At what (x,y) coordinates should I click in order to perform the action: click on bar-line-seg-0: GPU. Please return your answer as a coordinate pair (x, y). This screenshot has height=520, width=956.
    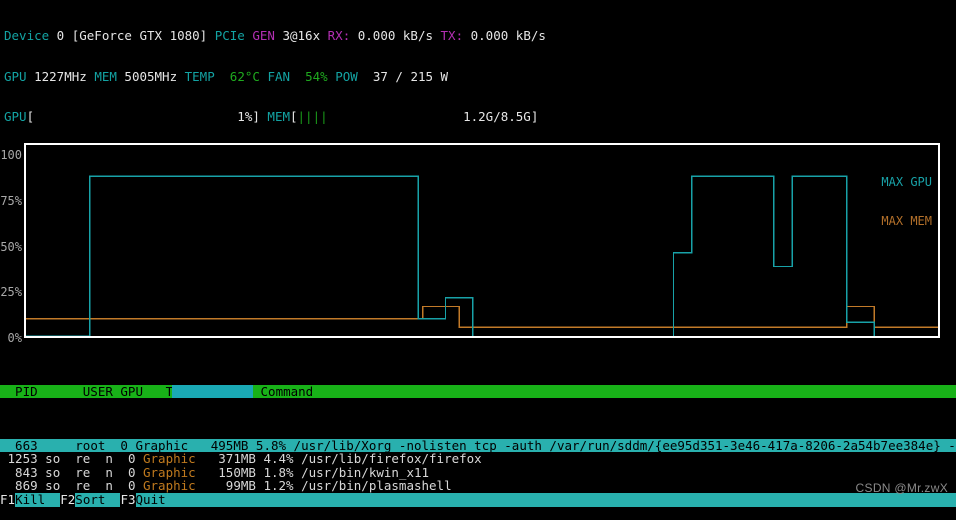
    Looking at the image, I should click on (15, 116).